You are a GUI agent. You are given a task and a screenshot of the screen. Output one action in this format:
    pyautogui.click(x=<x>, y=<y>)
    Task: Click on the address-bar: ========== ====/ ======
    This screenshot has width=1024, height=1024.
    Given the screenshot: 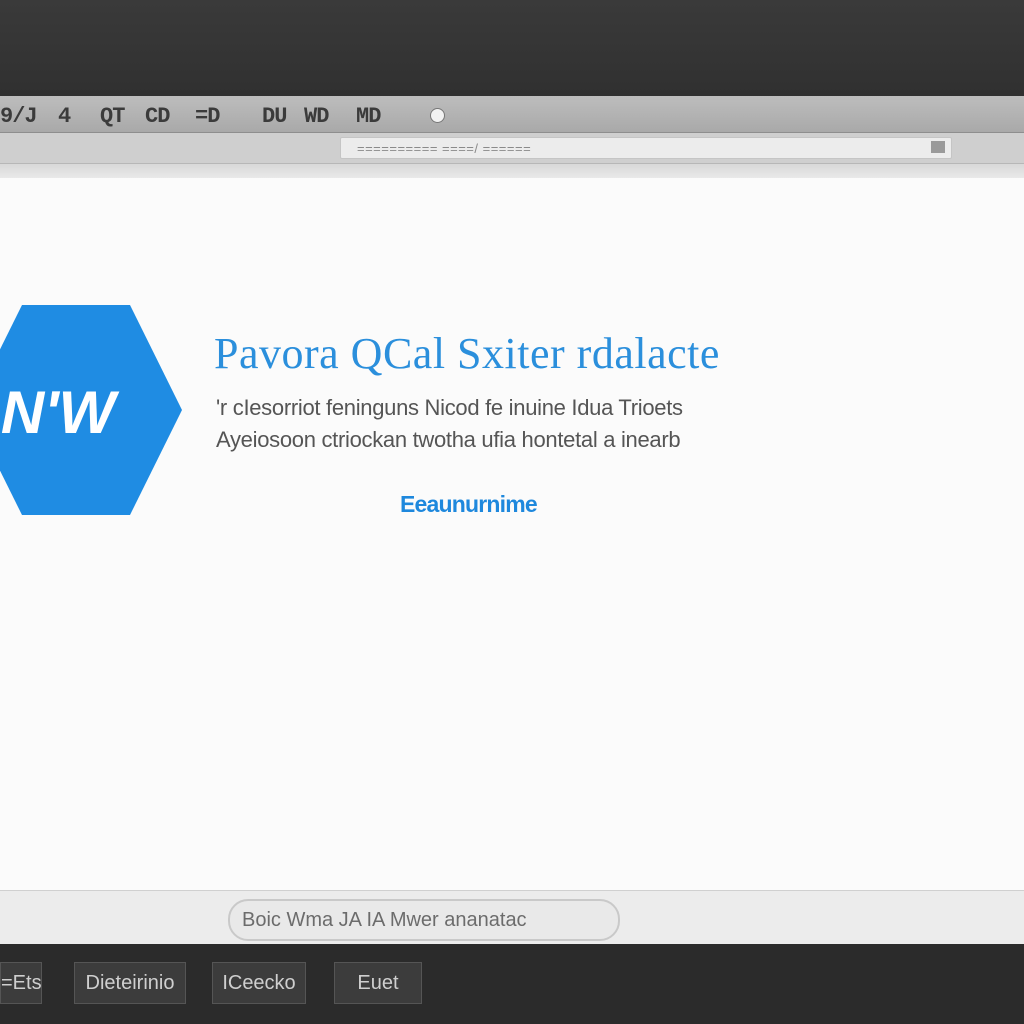 What is the action you would take?
    pyautogui.click(x=512, y=148)
    